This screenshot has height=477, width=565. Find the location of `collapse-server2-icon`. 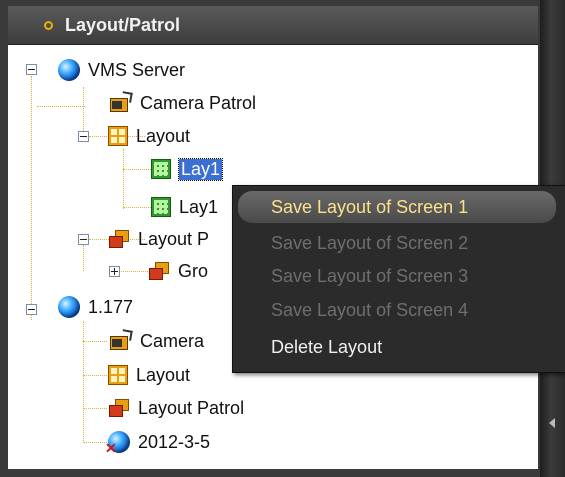

collapse-server2-icon is located at coordinates (31, 309).